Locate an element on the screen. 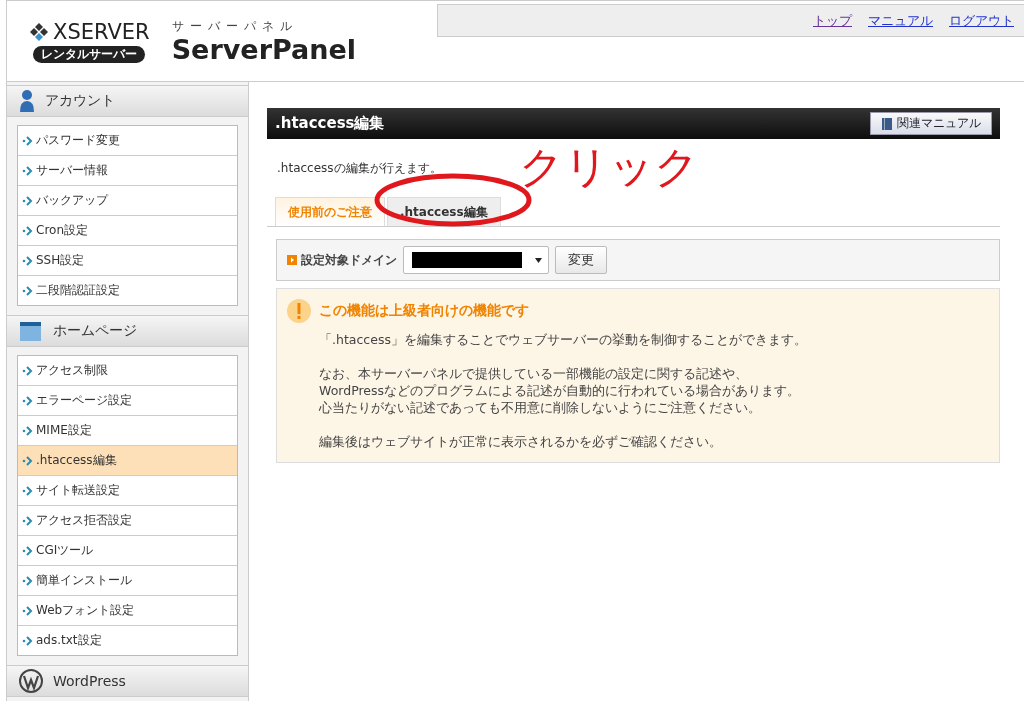 The image size is (1024, 702). sidebar-item: アクセス制限 is located at coordinates (127, 370).